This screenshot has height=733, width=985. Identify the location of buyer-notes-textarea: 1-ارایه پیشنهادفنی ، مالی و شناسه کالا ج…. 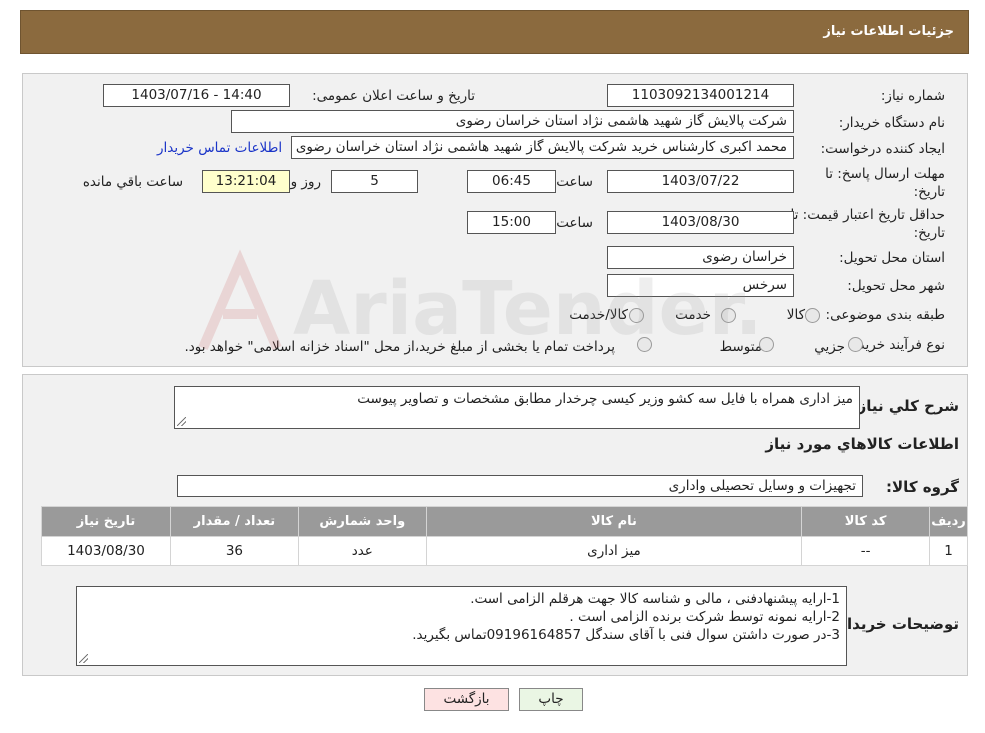
(461, 626).